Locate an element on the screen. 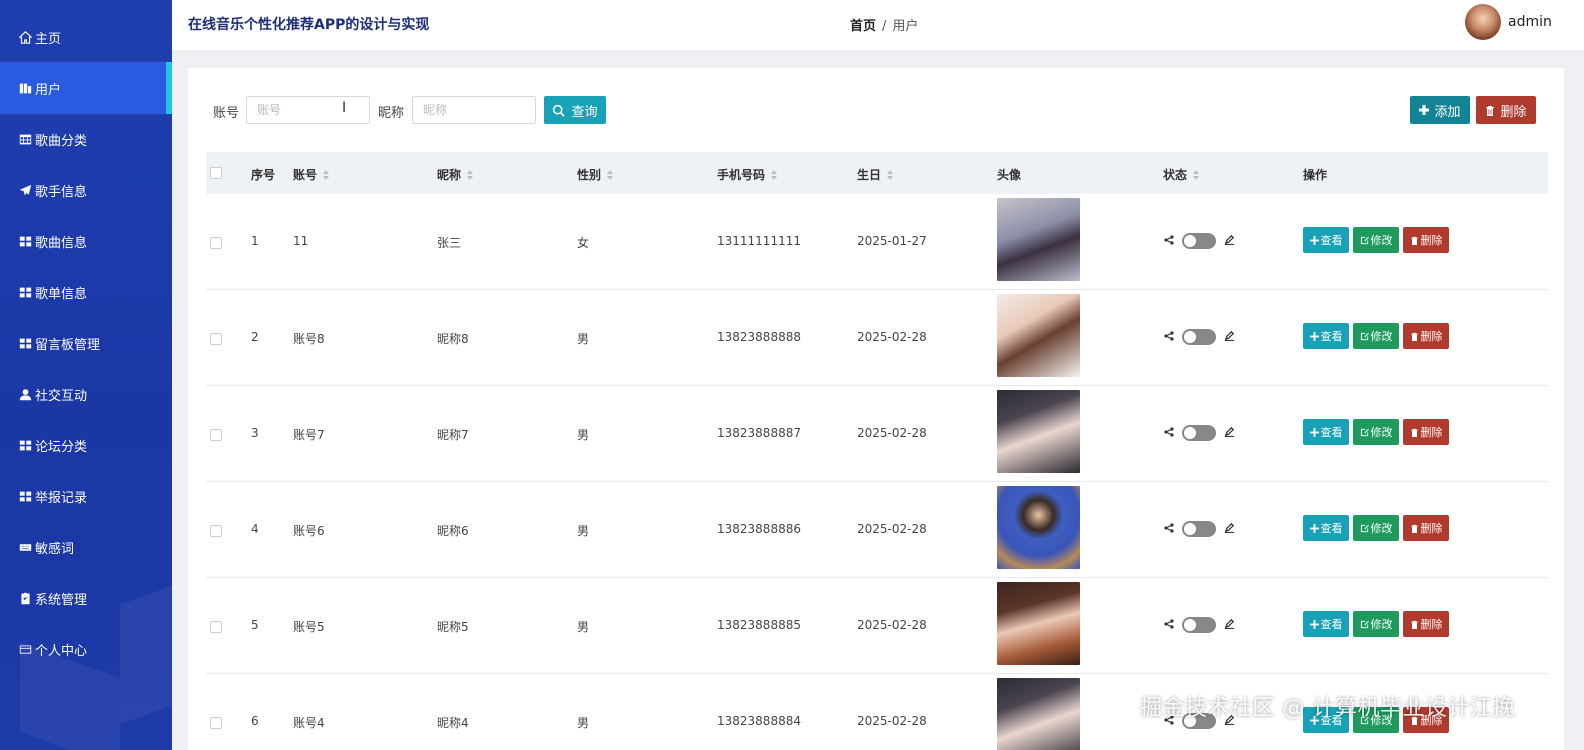  sidebar-item-label: 社交互动 is located at coordinates (61, 396).